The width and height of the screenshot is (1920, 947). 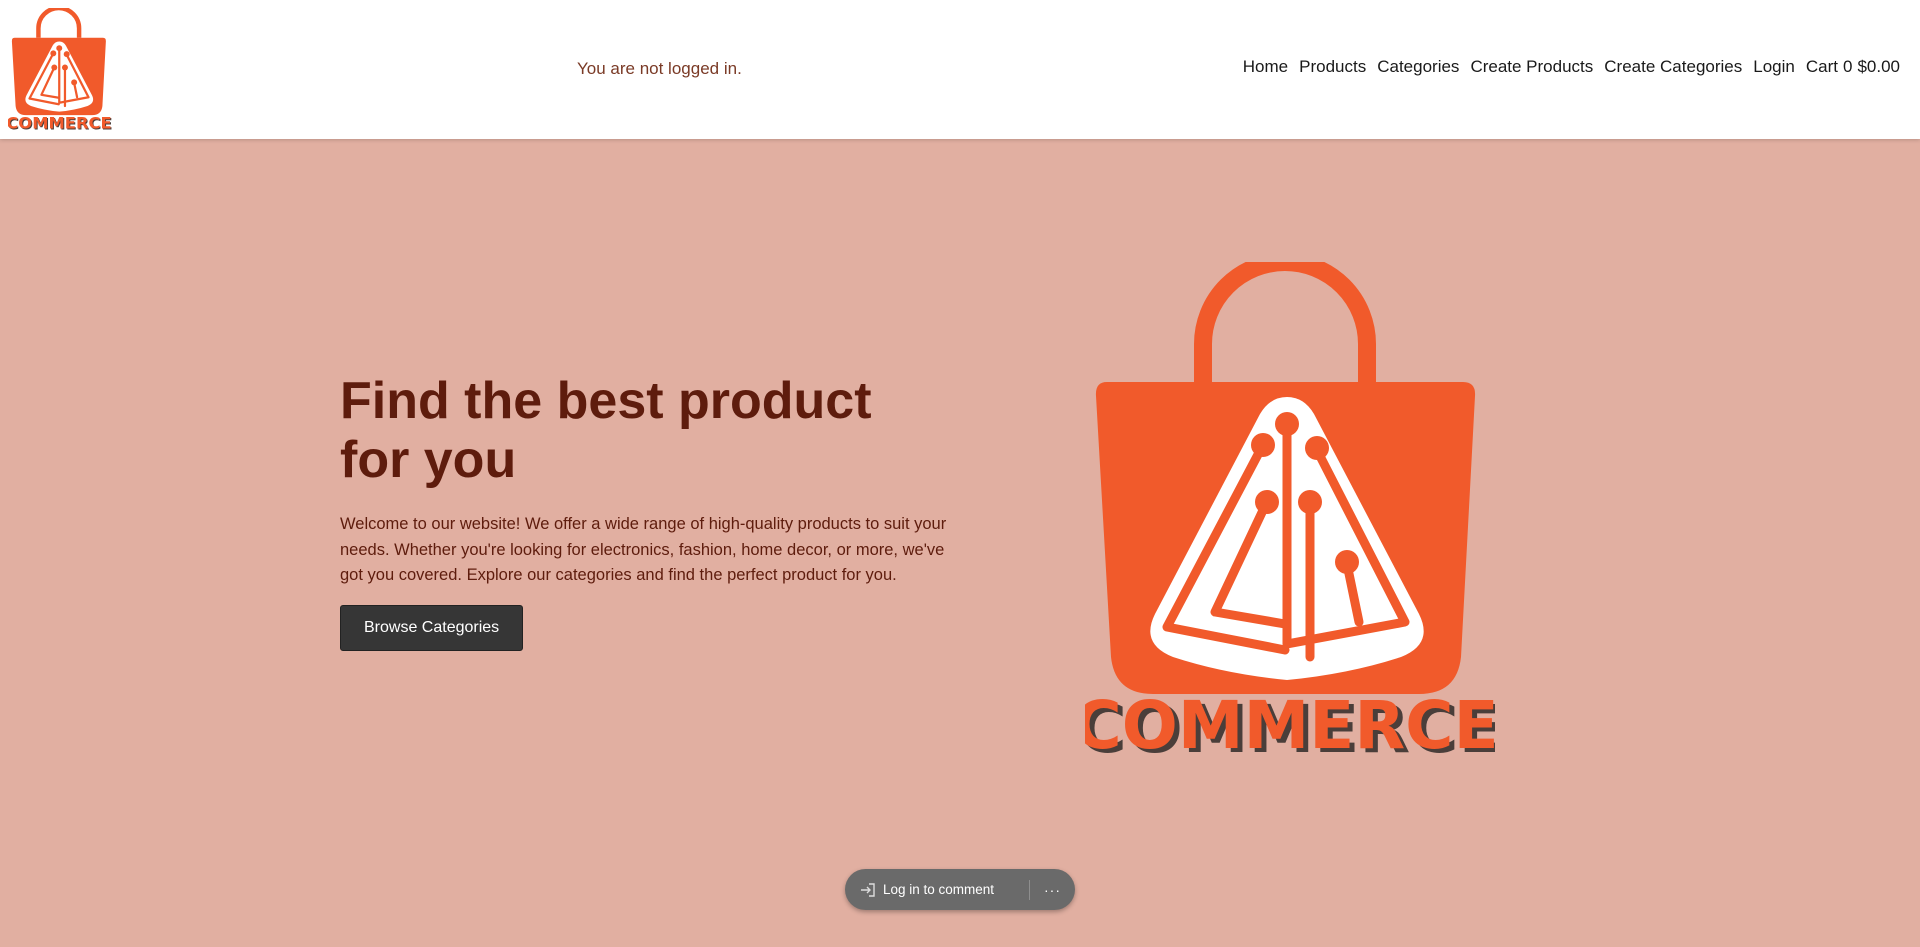 I want to click on more-options-icon: ···, so click(x=1052, y=890).